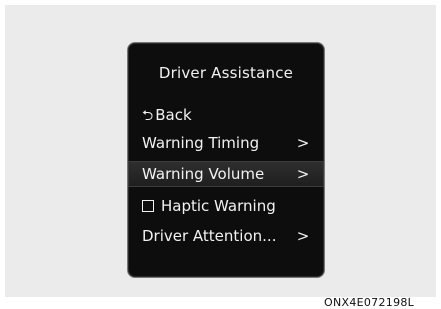 The width and height of the screenshot is (441, 309). What do you see at coordinates (226, 115) in the screenshot?
I see `back-item: ⮌ Back` at bounding box center [226, 115].